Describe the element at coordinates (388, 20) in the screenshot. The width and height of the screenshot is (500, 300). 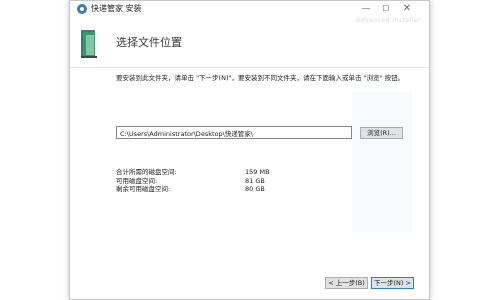
I see `brand-watermark: Advanced Installer` at that location.